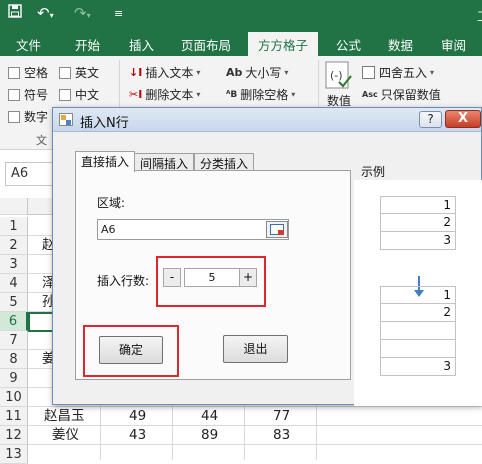 This screenshot has width=482, height=464. Describe the element at coordinates (164, 162) in the screenshot. I see `tab-interval-insert: 间隔插入` at that location.